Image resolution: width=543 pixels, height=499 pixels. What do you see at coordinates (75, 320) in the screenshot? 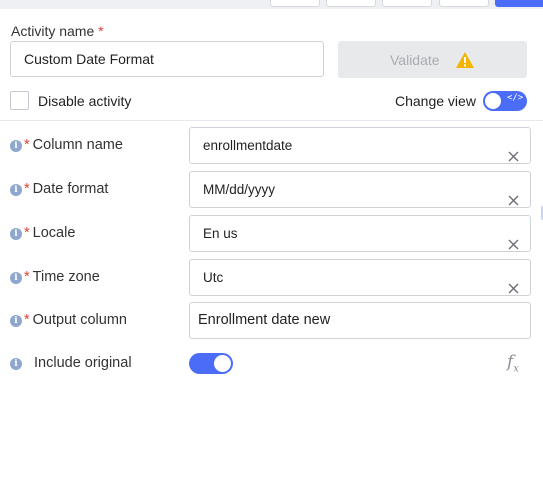
I see `output-column-label: * Output column` at bounding box center [75, 320].